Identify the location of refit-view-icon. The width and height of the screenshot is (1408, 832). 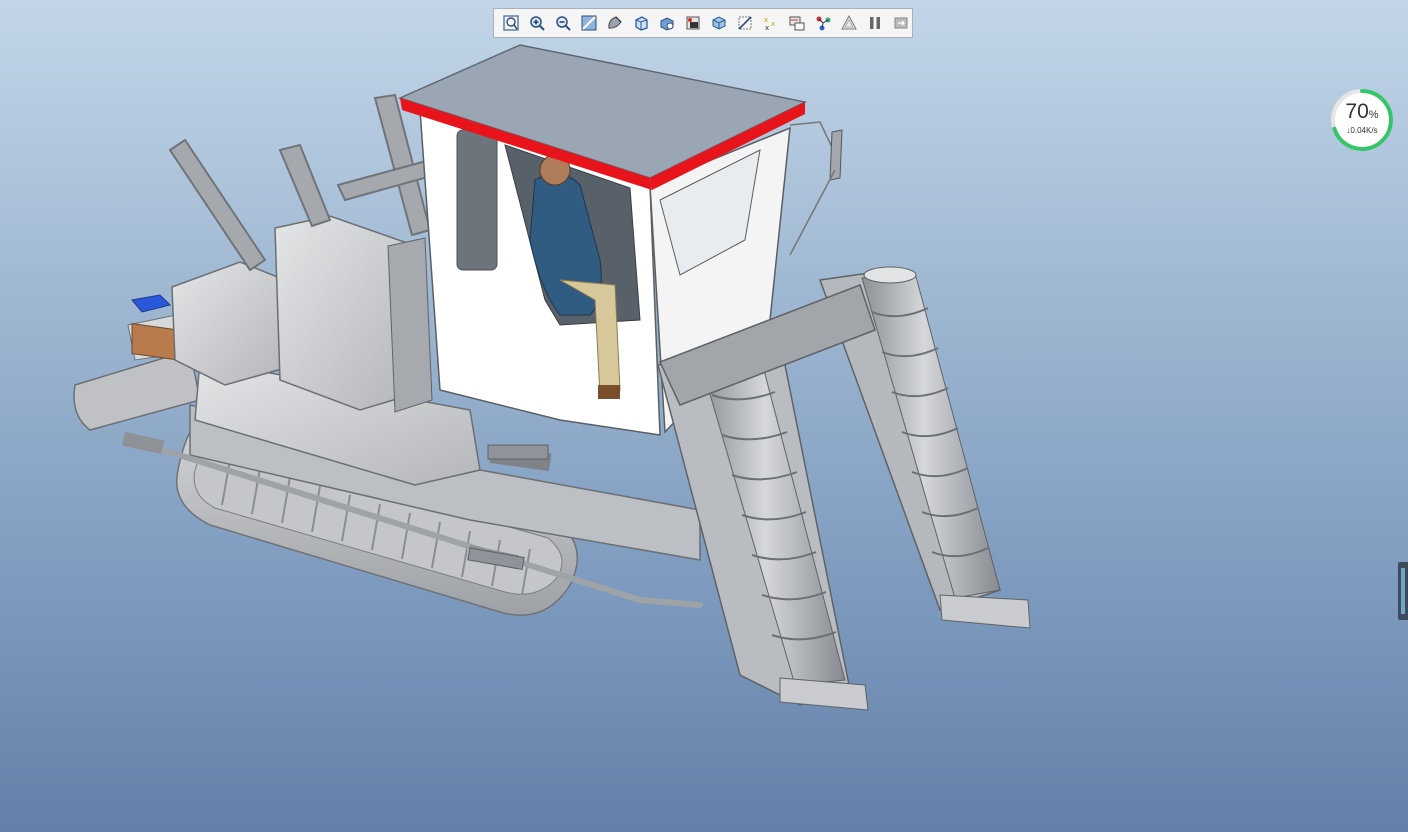
(589, 23).